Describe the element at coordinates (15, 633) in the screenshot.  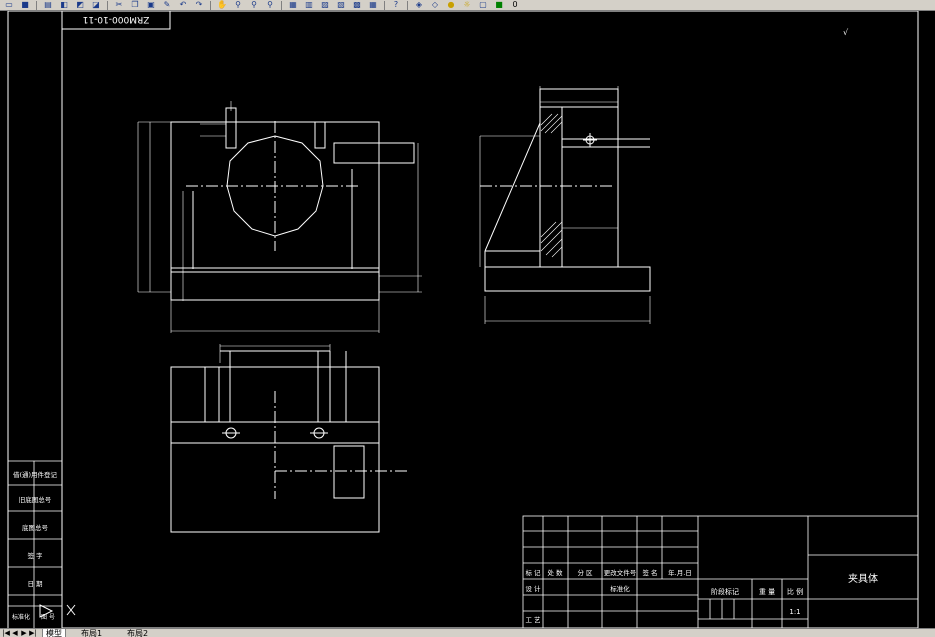
I see `tab-prev-icon: ◀` at that location.